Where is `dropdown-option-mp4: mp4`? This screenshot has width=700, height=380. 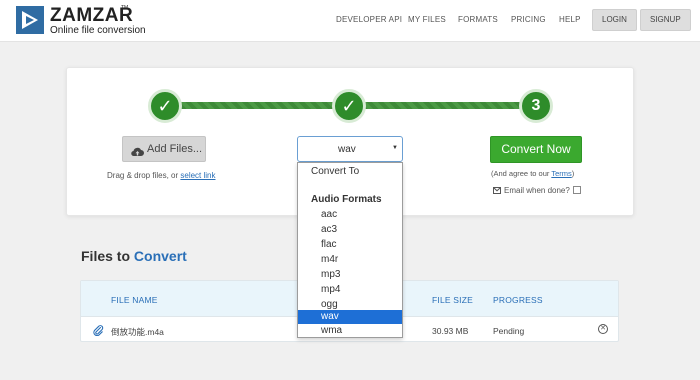 dropdown-option-mp4: mp4 is located at coordinates (350, 290).